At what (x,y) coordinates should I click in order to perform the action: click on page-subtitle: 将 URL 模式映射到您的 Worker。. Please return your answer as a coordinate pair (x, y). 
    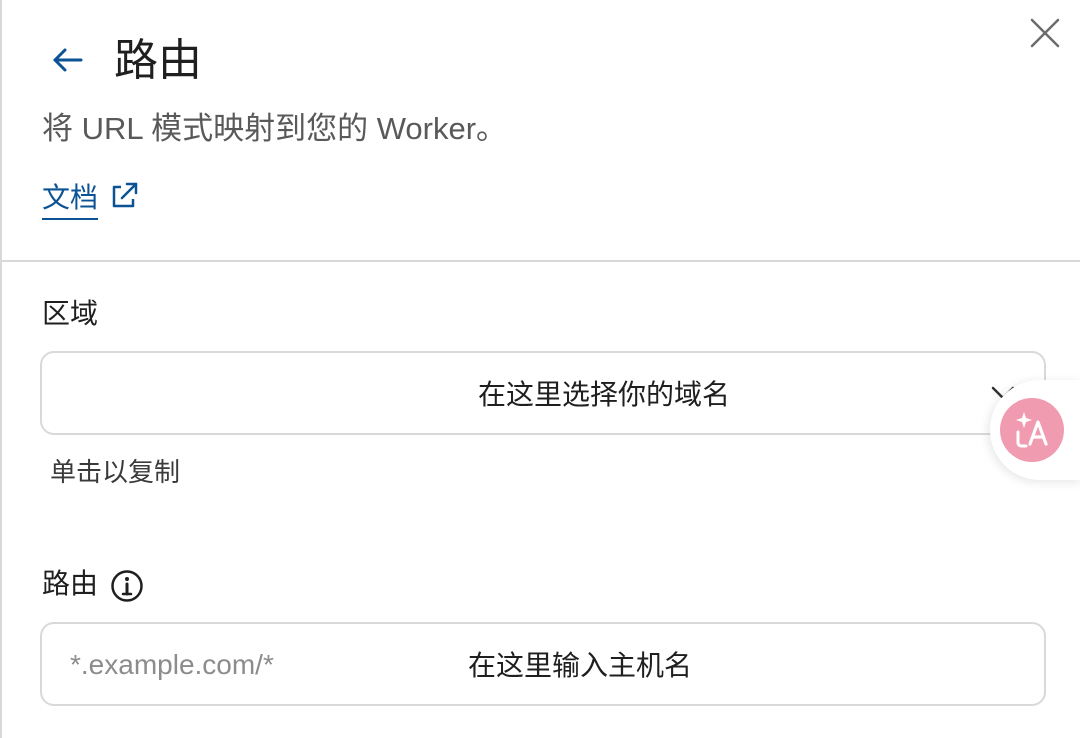
    Looking at the image, I should click on (275, 128).